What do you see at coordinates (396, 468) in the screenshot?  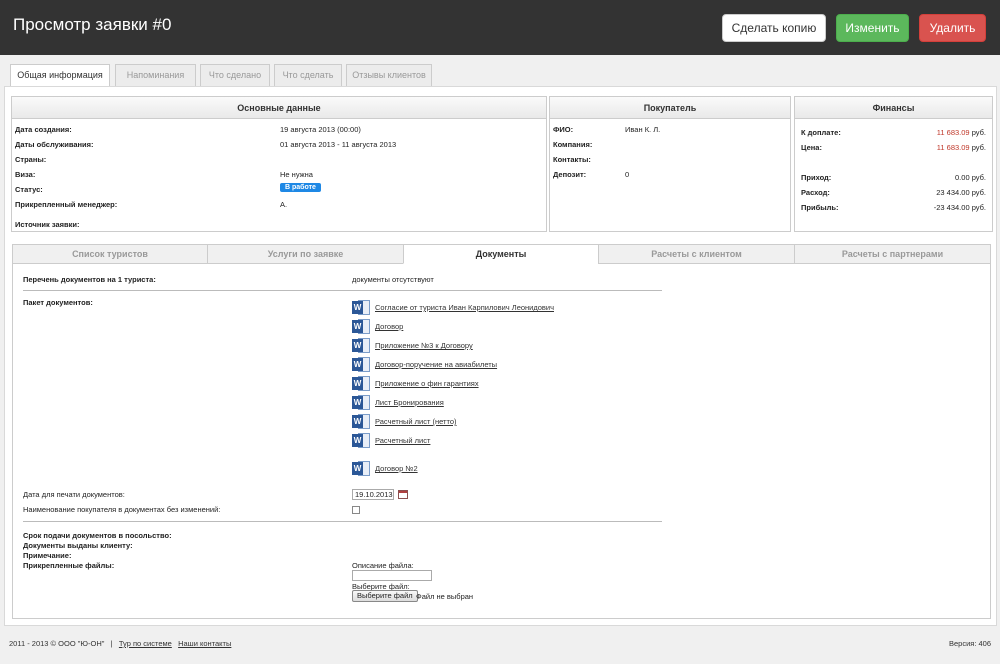 I see `document-link: Договор №2` at bounding box center [396, 468].